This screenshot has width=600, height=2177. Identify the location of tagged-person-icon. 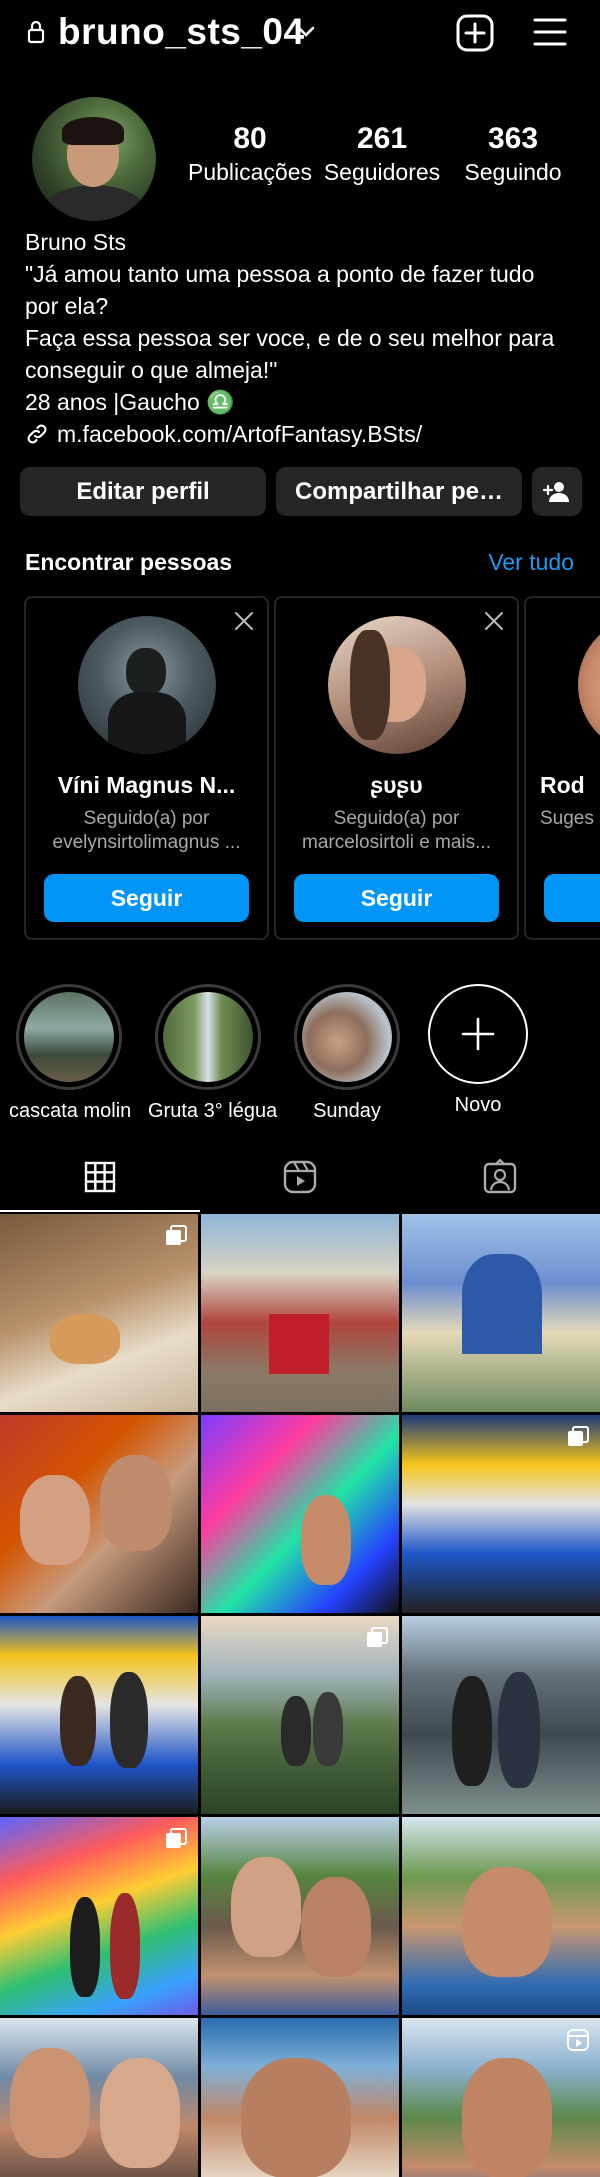
(500, 1176).